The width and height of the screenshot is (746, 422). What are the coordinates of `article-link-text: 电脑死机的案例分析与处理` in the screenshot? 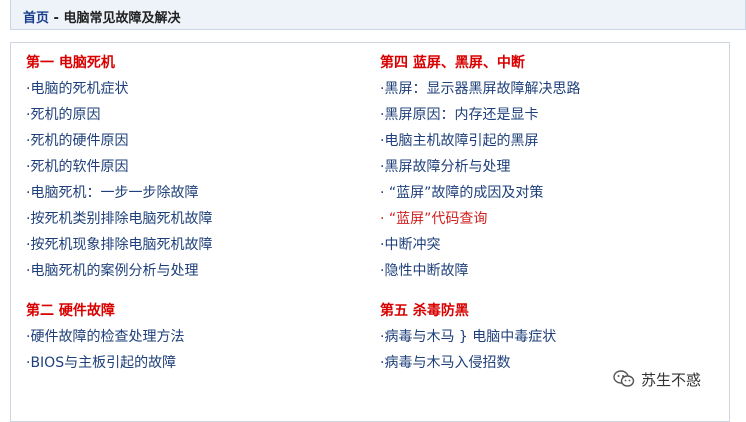 It's located at (114, 271).